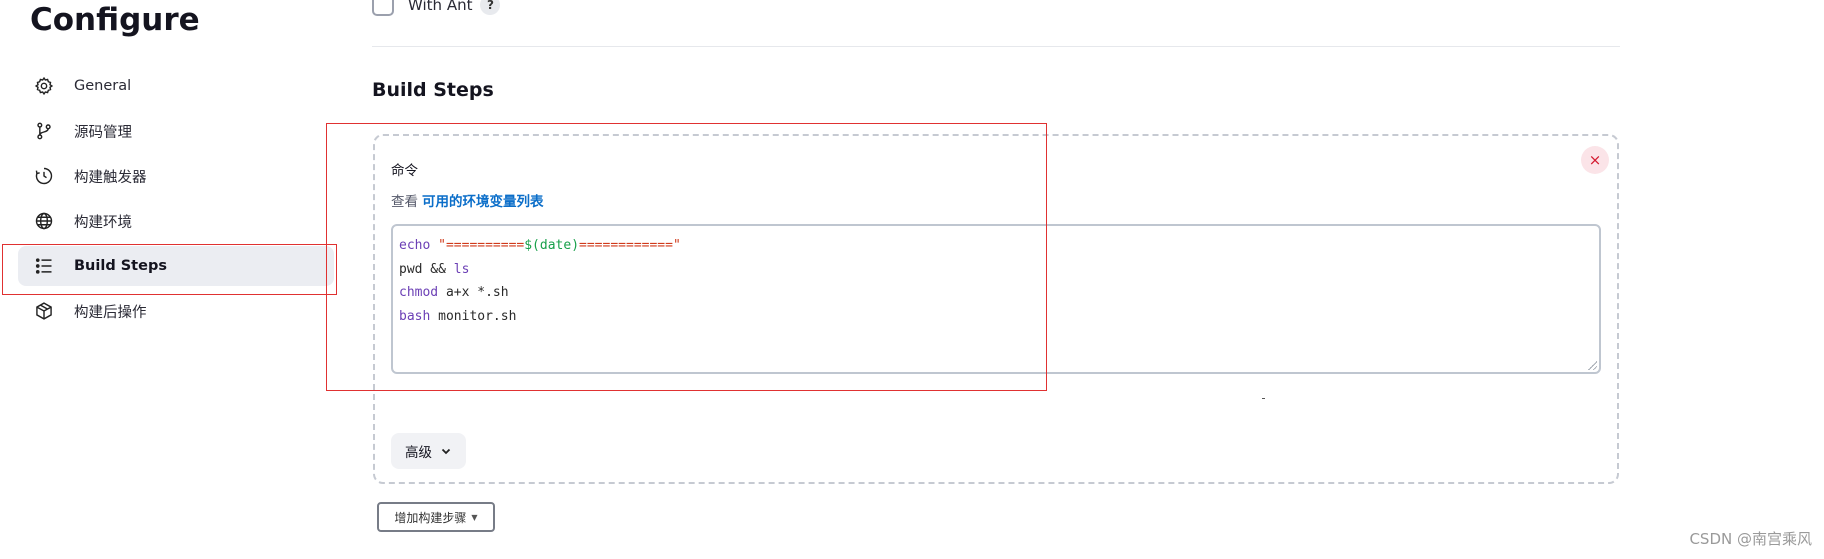 This screenshot has width=1824, height=559. Describe the element at coordinates (176, 86) in the screenshot. I see `sidebar-item-general: General` at that location.